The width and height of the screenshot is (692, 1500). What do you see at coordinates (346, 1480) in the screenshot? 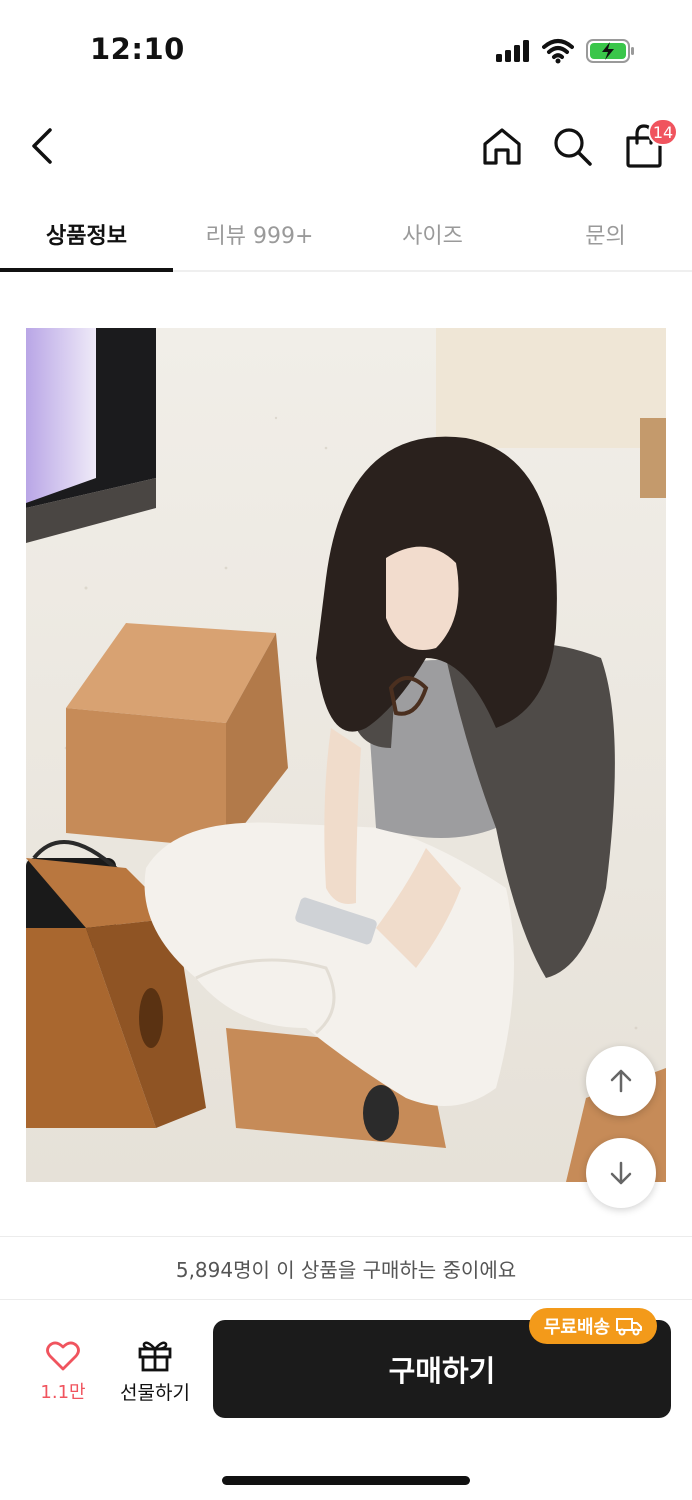
I see `home-indicator` at bounding box center [346, 1480].